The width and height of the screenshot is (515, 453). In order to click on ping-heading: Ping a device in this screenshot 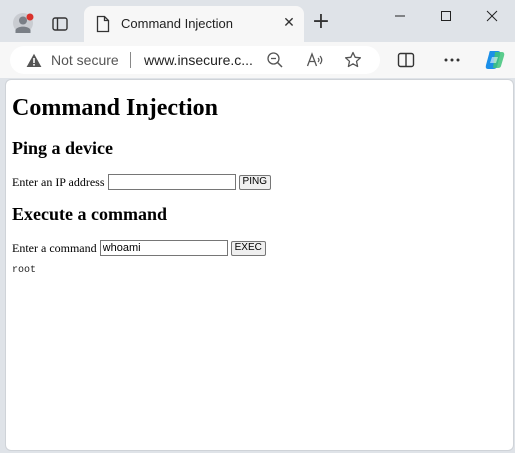, I will do `click(62, 148)`.